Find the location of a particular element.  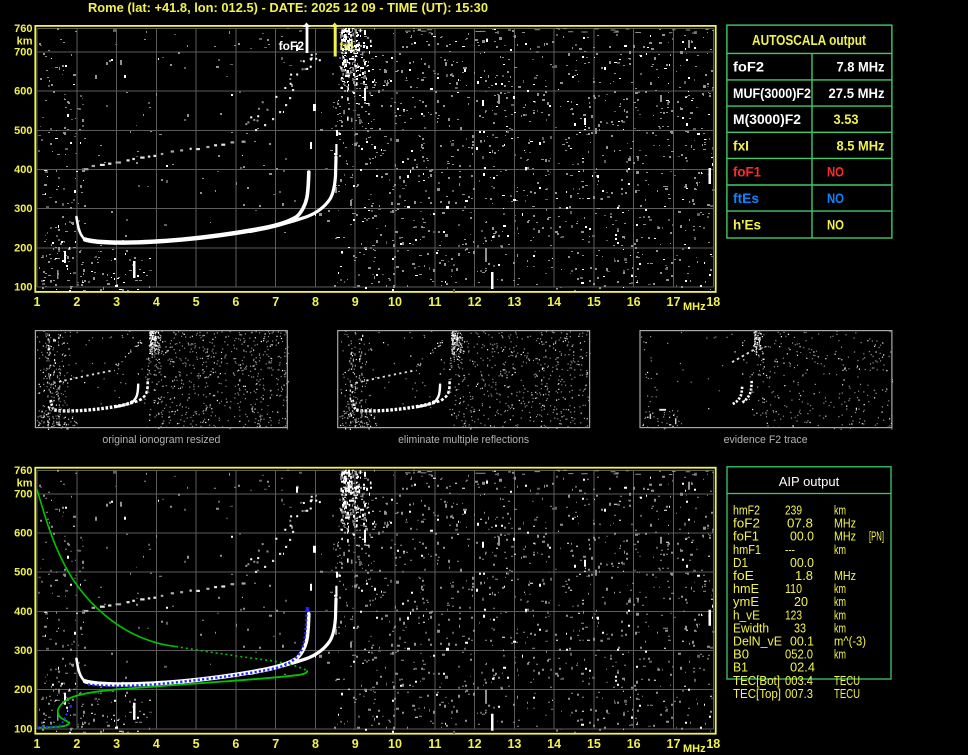

svg-text: eliminate multiple reflections is located at coordinates (463, 440).